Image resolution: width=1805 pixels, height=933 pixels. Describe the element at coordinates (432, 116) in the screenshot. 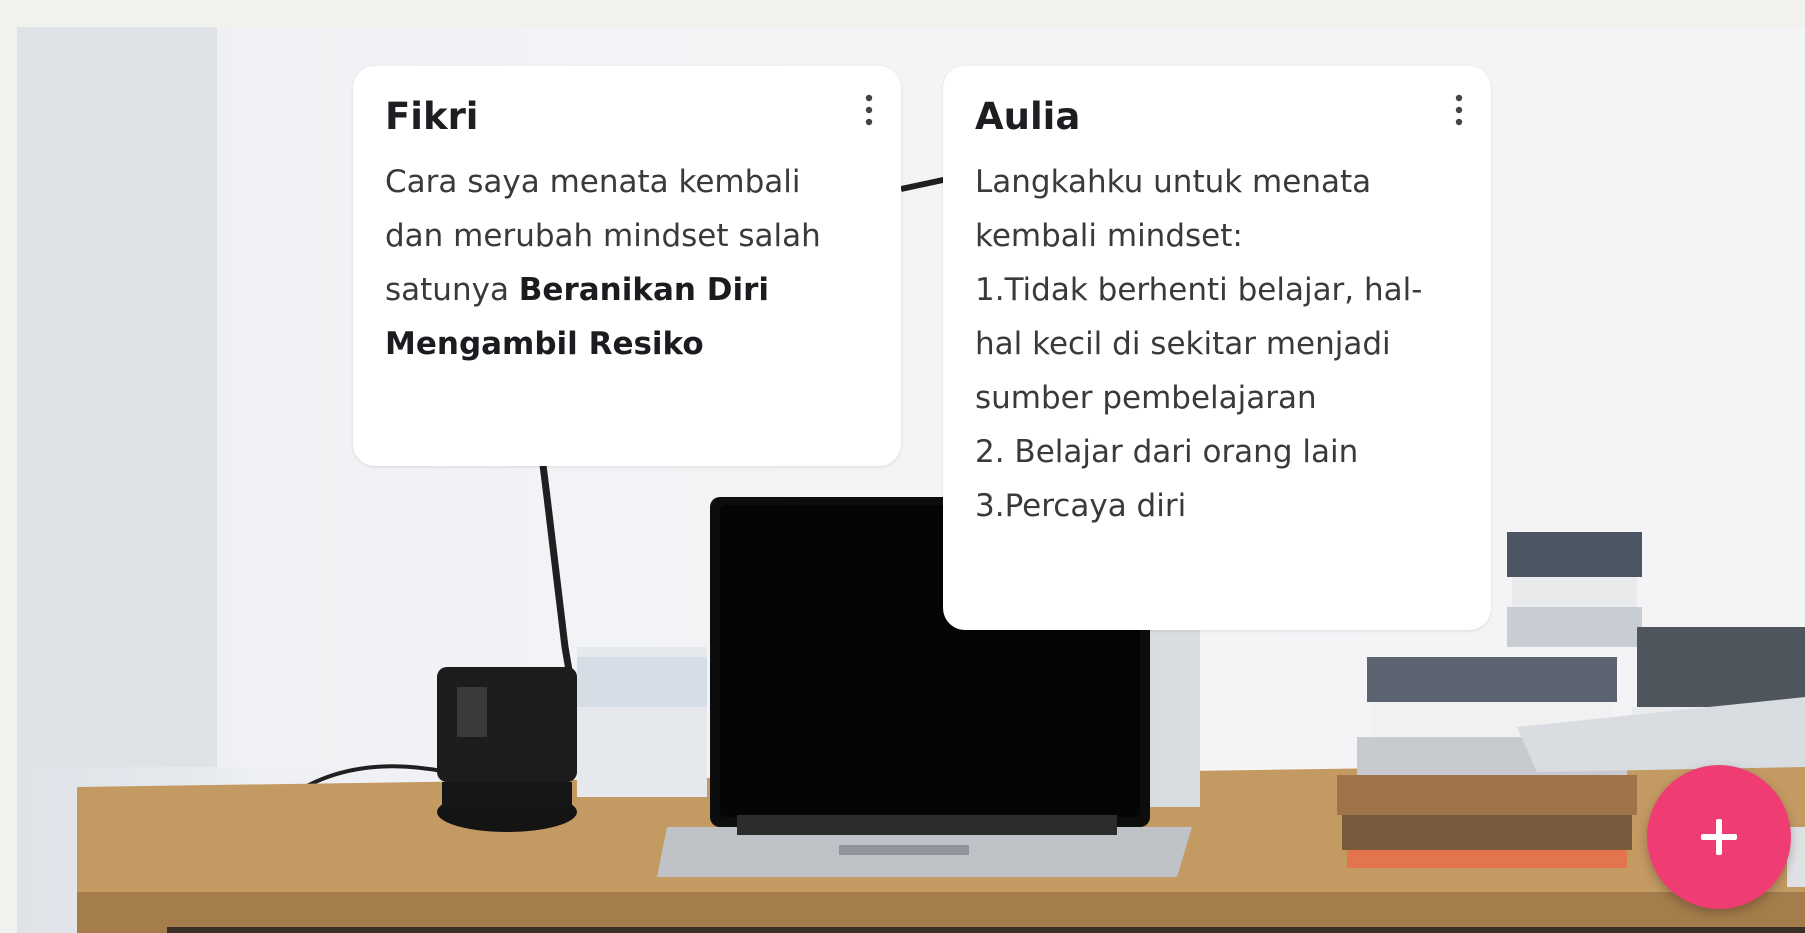

I see `post-author: Fikri` at that location.